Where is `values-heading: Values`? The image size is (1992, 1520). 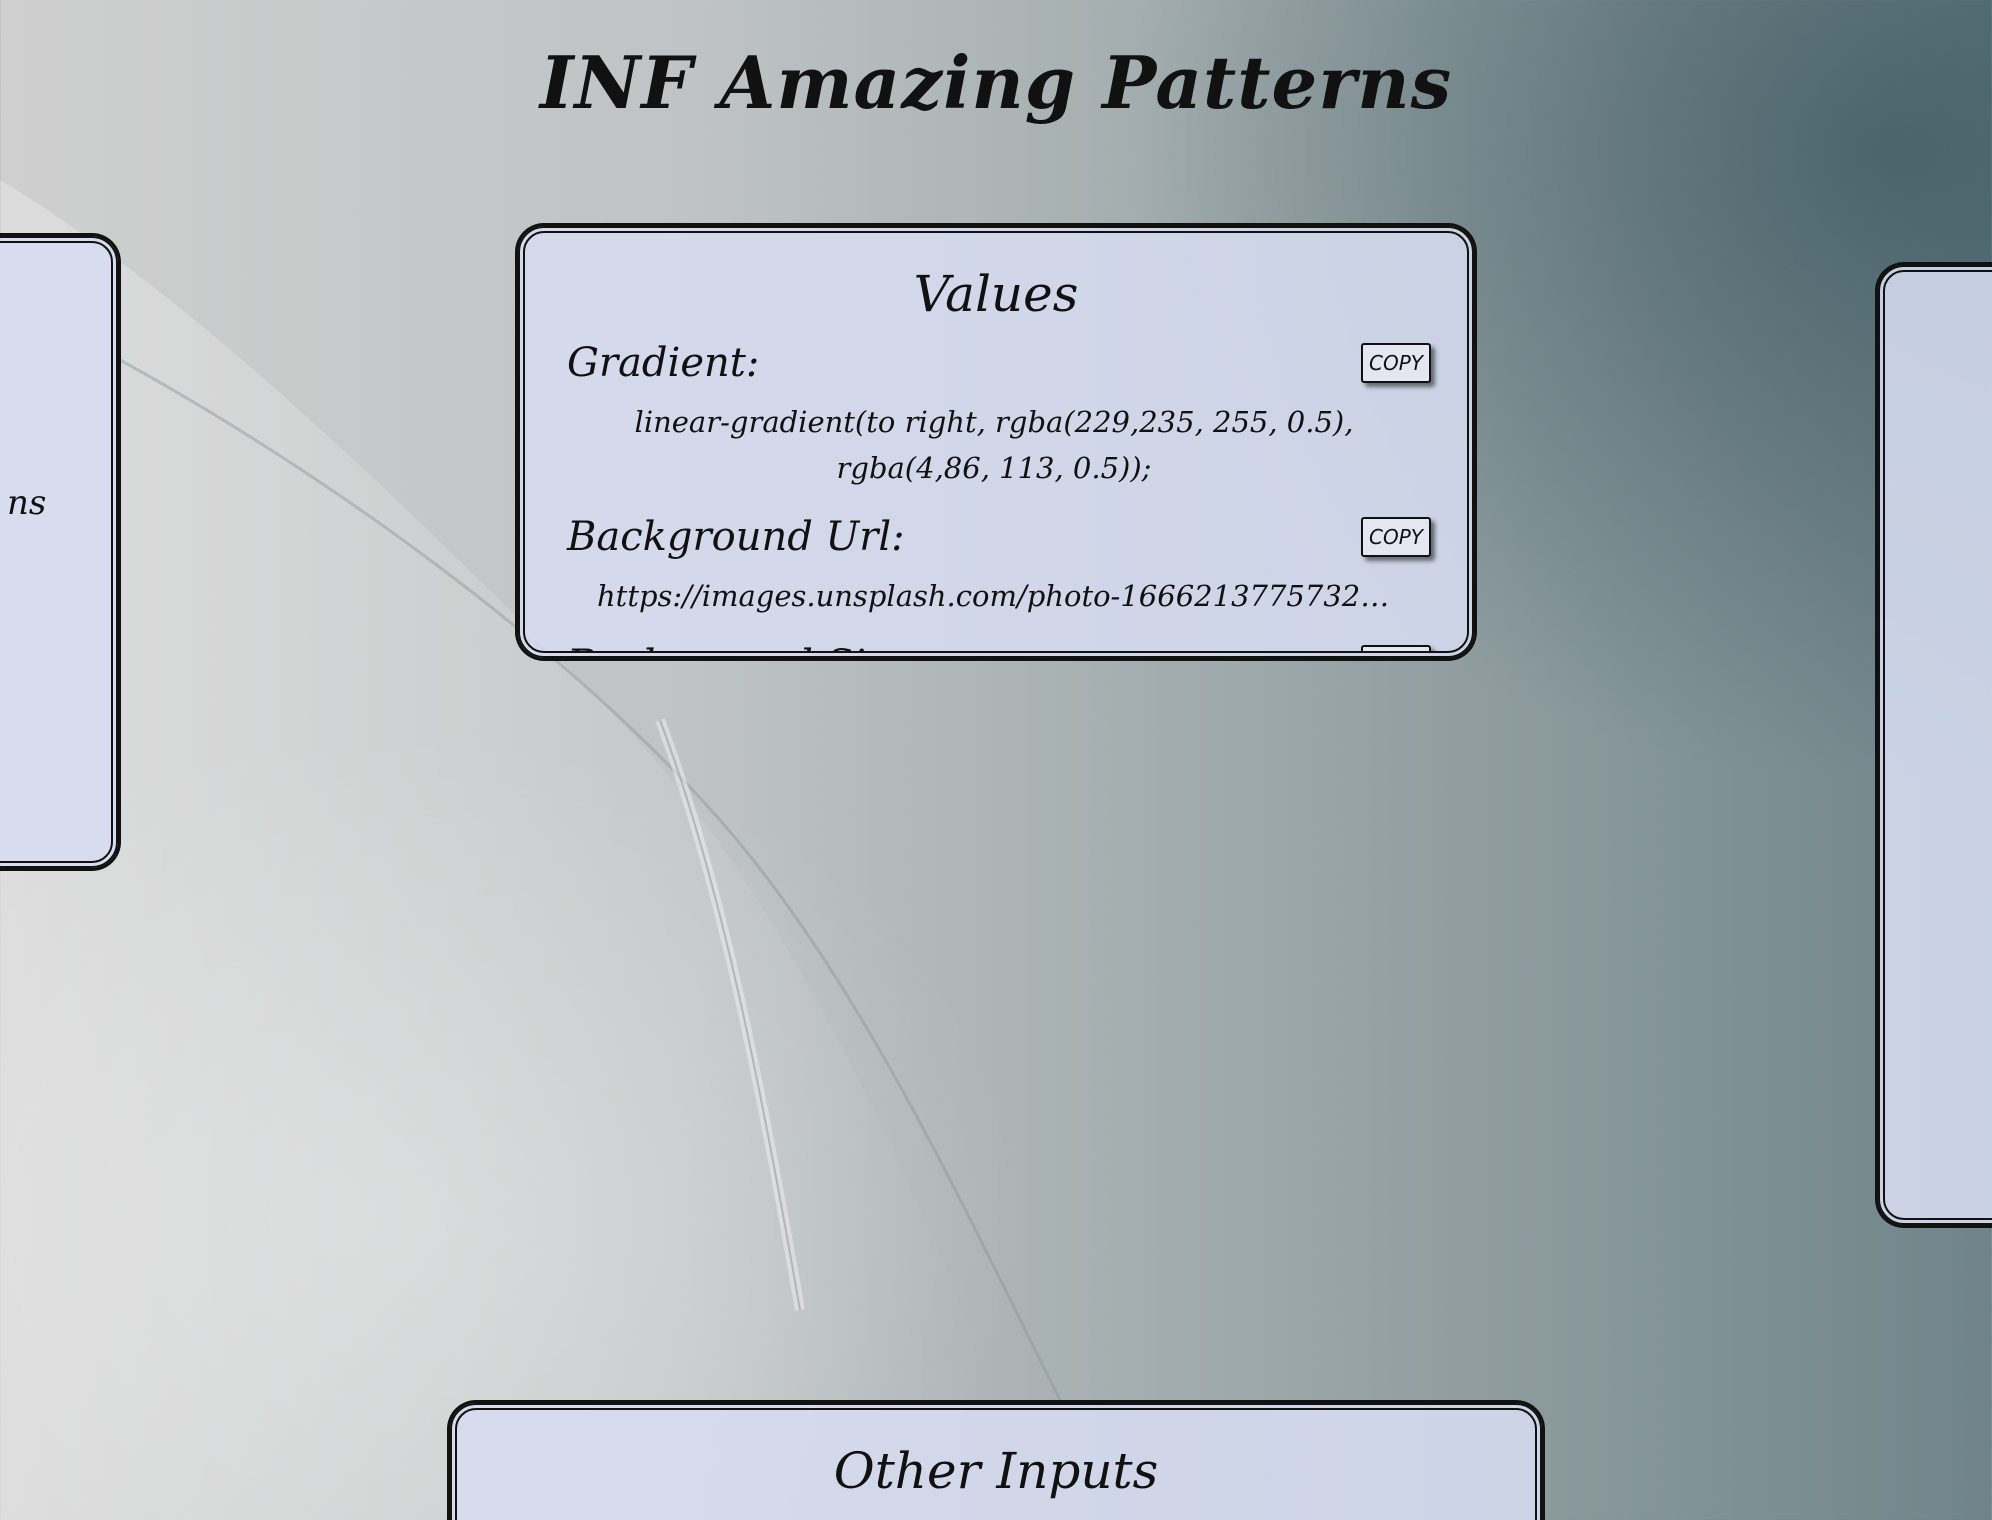 values-heading: Values is located at coordinates (996, 294).